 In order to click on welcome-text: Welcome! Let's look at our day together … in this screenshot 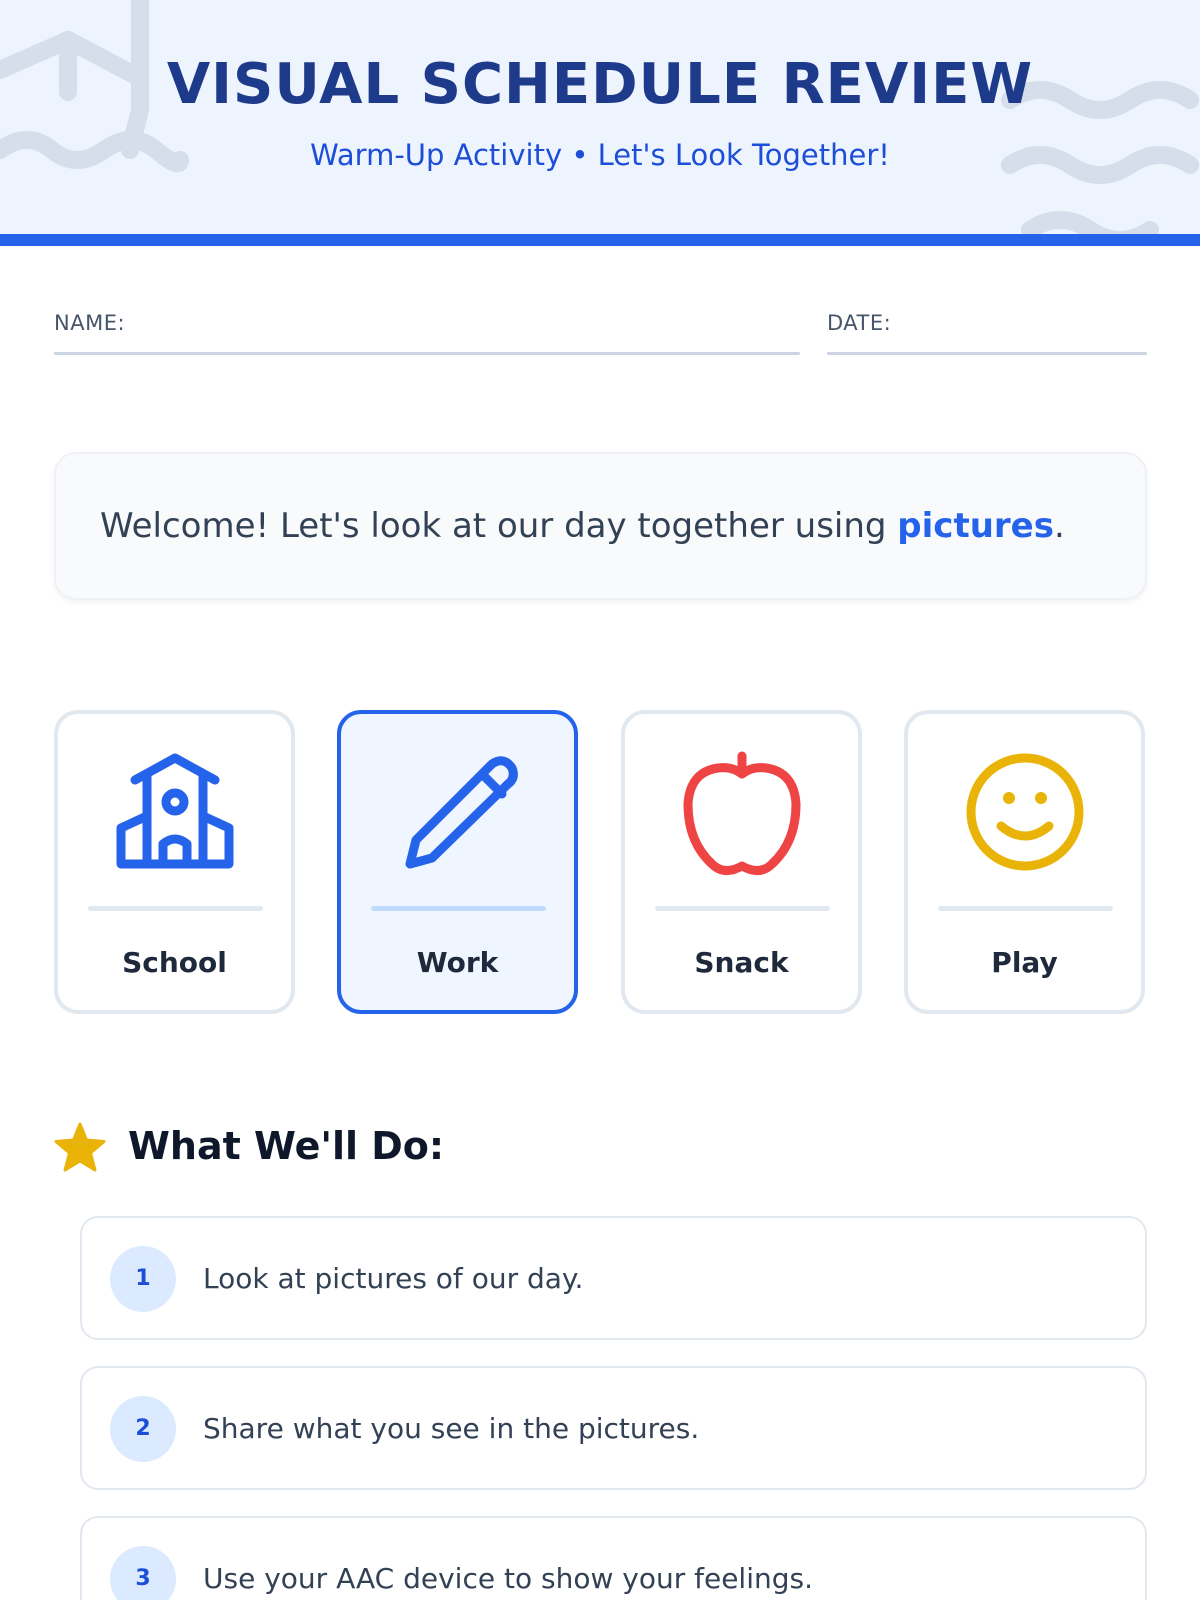, I will do `click(582, 526)`.